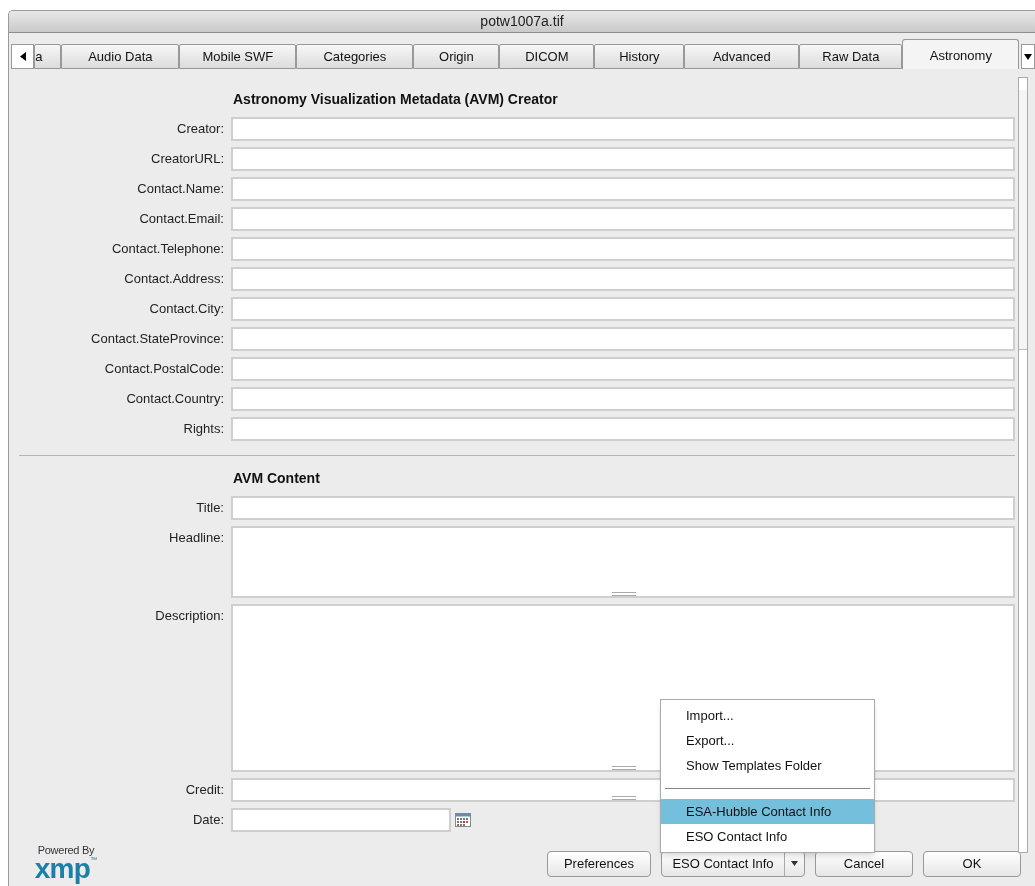  Describe the element at coordinates (639, 56) in the screenshot. I see `tab: History` at that location.